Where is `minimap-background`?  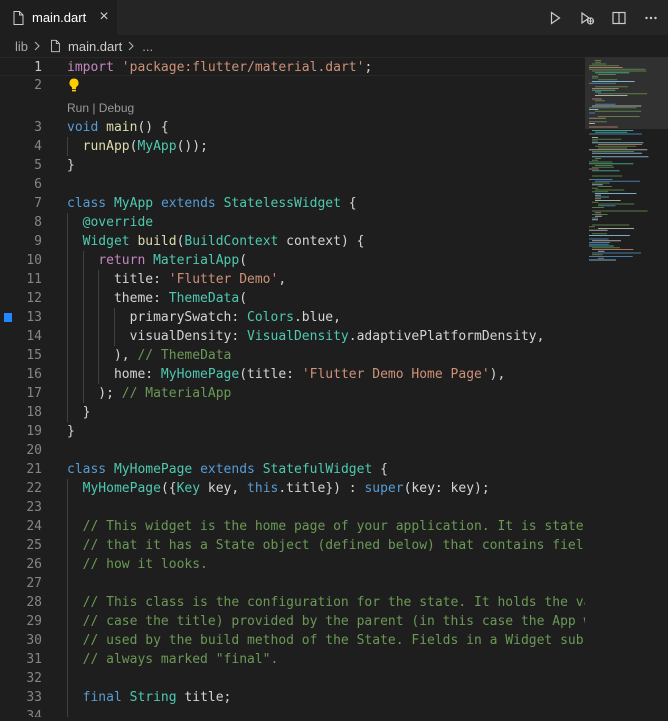
minimap-background is located at coordinates (626, 387).